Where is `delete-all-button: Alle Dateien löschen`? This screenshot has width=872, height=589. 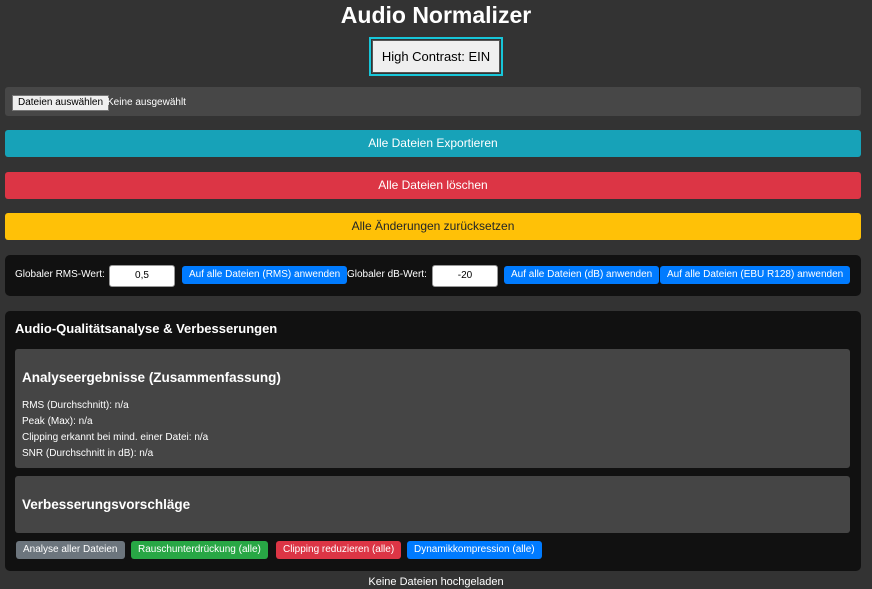 delete-all-button: Alle Dateien löschen is located at coordinates (433, 185).